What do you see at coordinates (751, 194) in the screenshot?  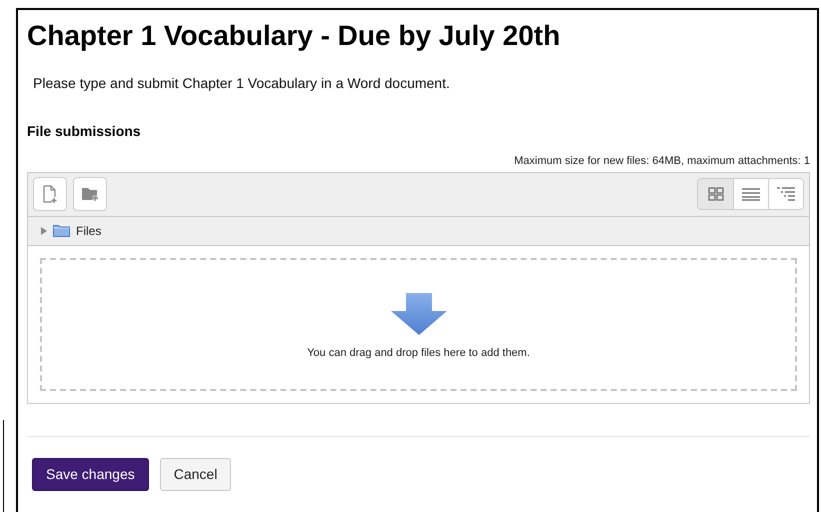 I see `list-view-icon` at bounding box center [751, 194].